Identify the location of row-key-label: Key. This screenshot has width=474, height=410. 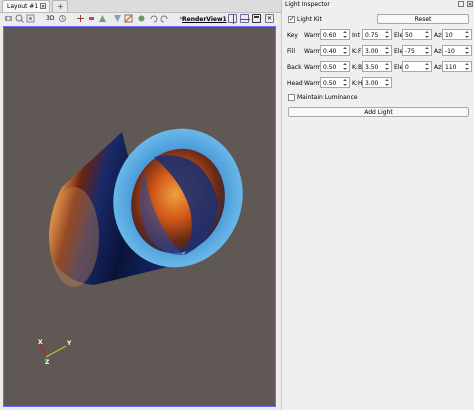
(292, 35).